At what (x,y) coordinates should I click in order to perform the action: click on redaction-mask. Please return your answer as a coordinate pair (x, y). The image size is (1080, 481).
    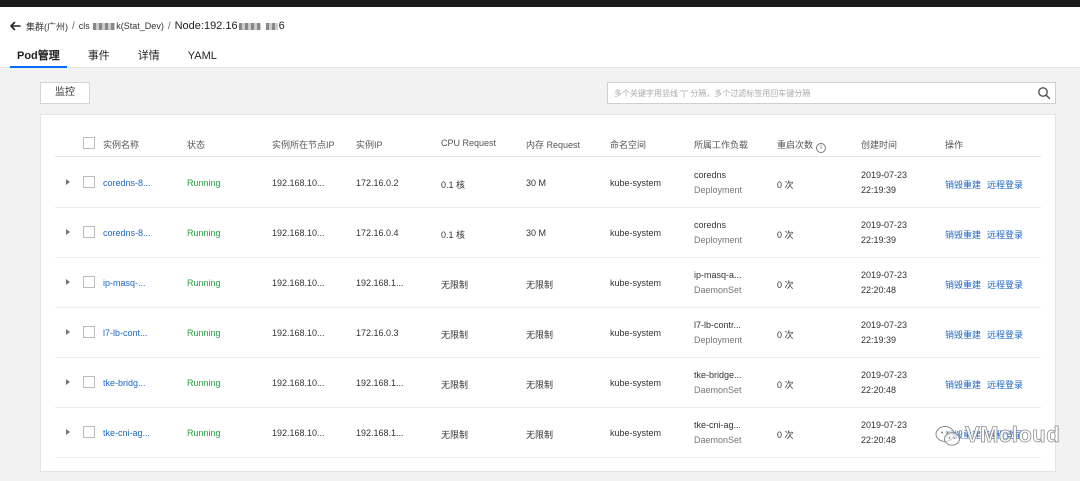
    Looking at the image, I should click on (271, 26).